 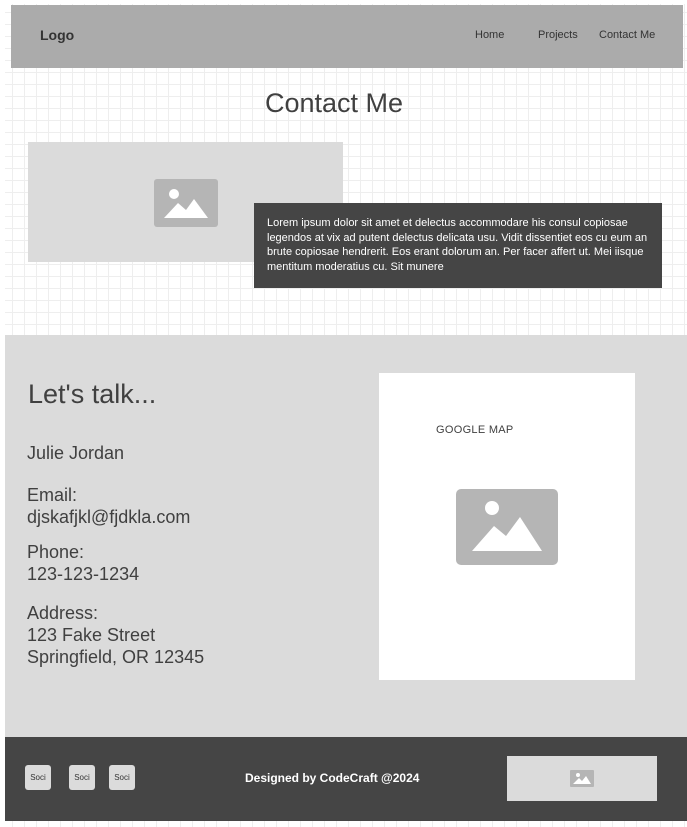 I want to click on page-title: Contact Me, so click(x=334, y=103).